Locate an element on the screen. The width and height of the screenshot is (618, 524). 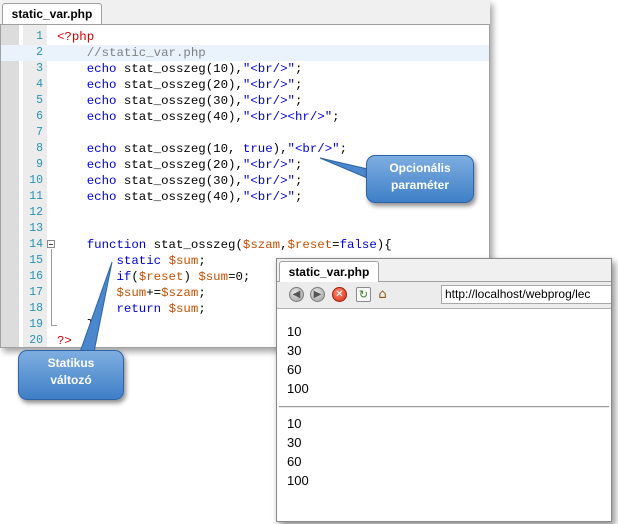
code-token: $szam is located at coordinates (261, 245).